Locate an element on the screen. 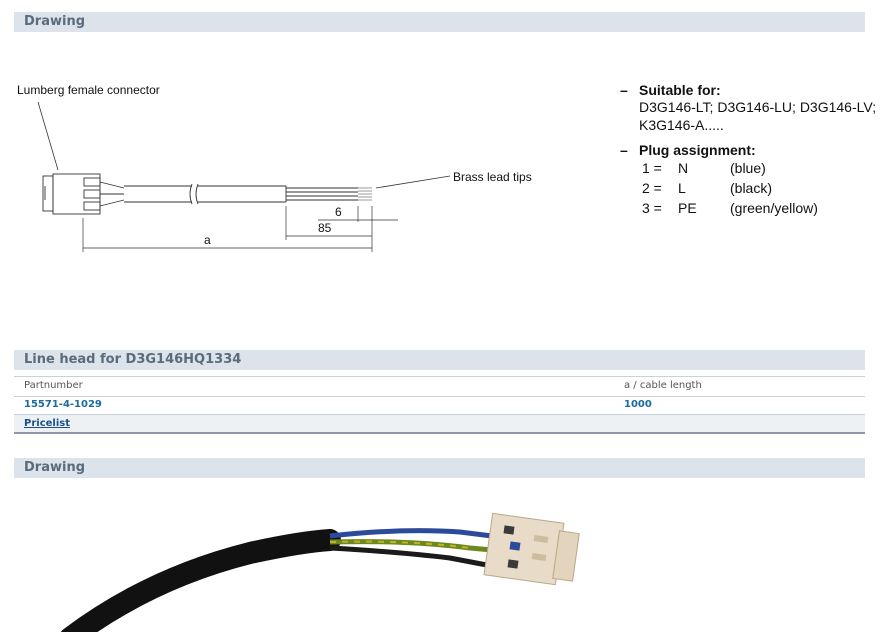 Image resolution: width=890 pixels, height=632 pixels. table-footer: Pricelist is located at coordinates (439, 424).